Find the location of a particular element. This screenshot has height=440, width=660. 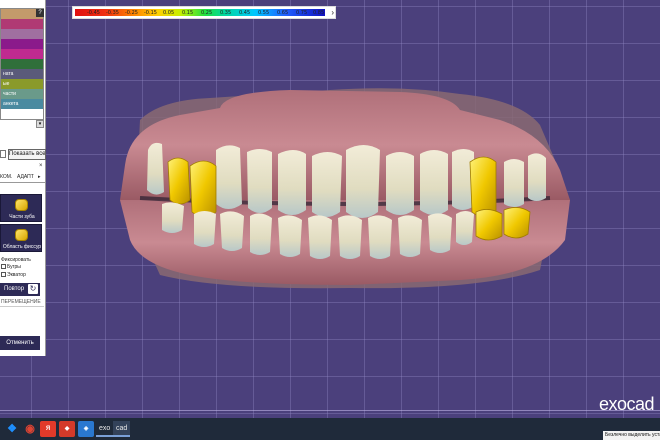

scale-tick: 0.15 is located at coordinates (188, 13).